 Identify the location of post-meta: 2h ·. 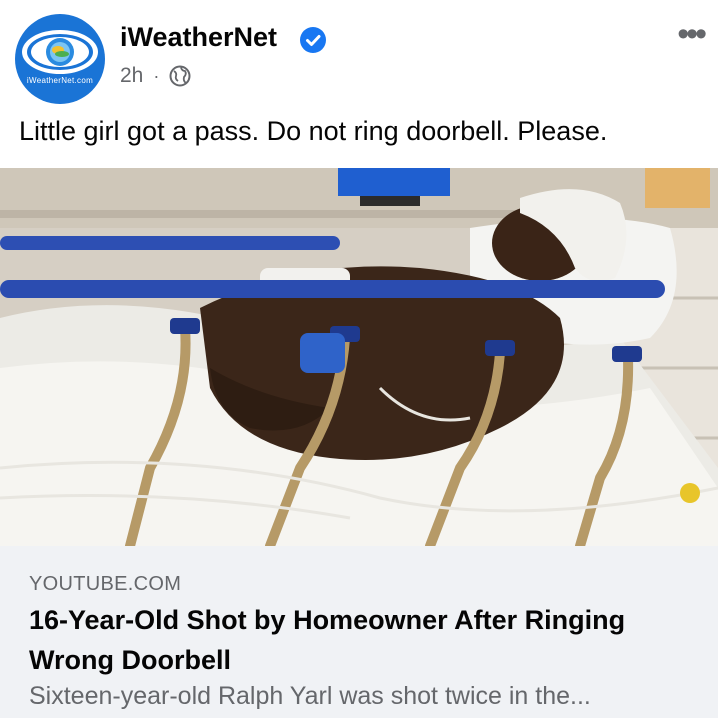
(155, 76).